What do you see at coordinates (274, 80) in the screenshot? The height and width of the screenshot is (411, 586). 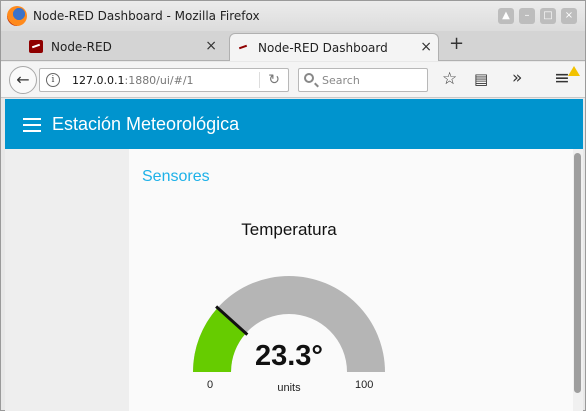 I see `reload-icon: ↻` at bounding box center [274, 80].